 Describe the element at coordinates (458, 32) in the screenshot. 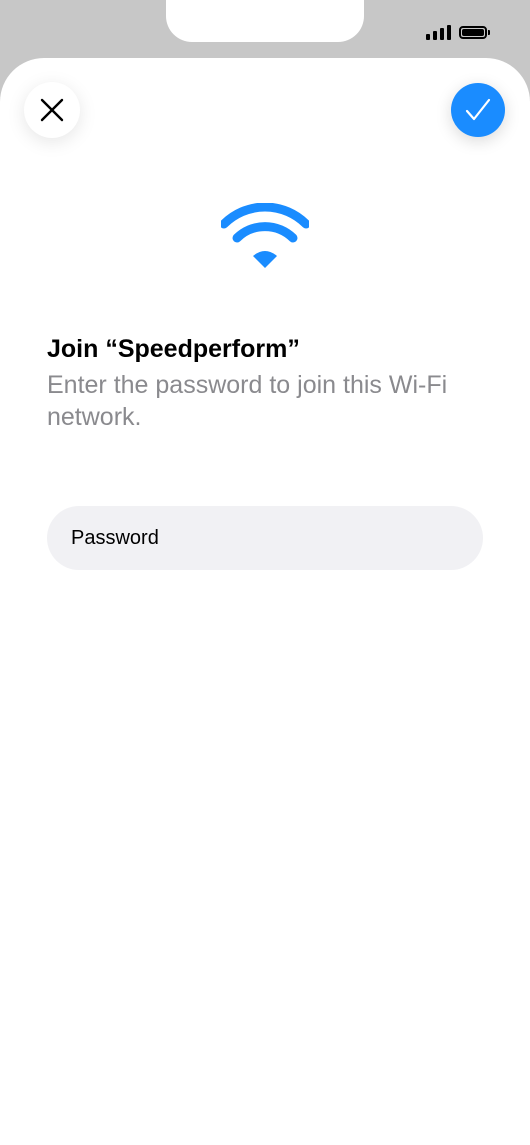

I see `status-bar` at that location.